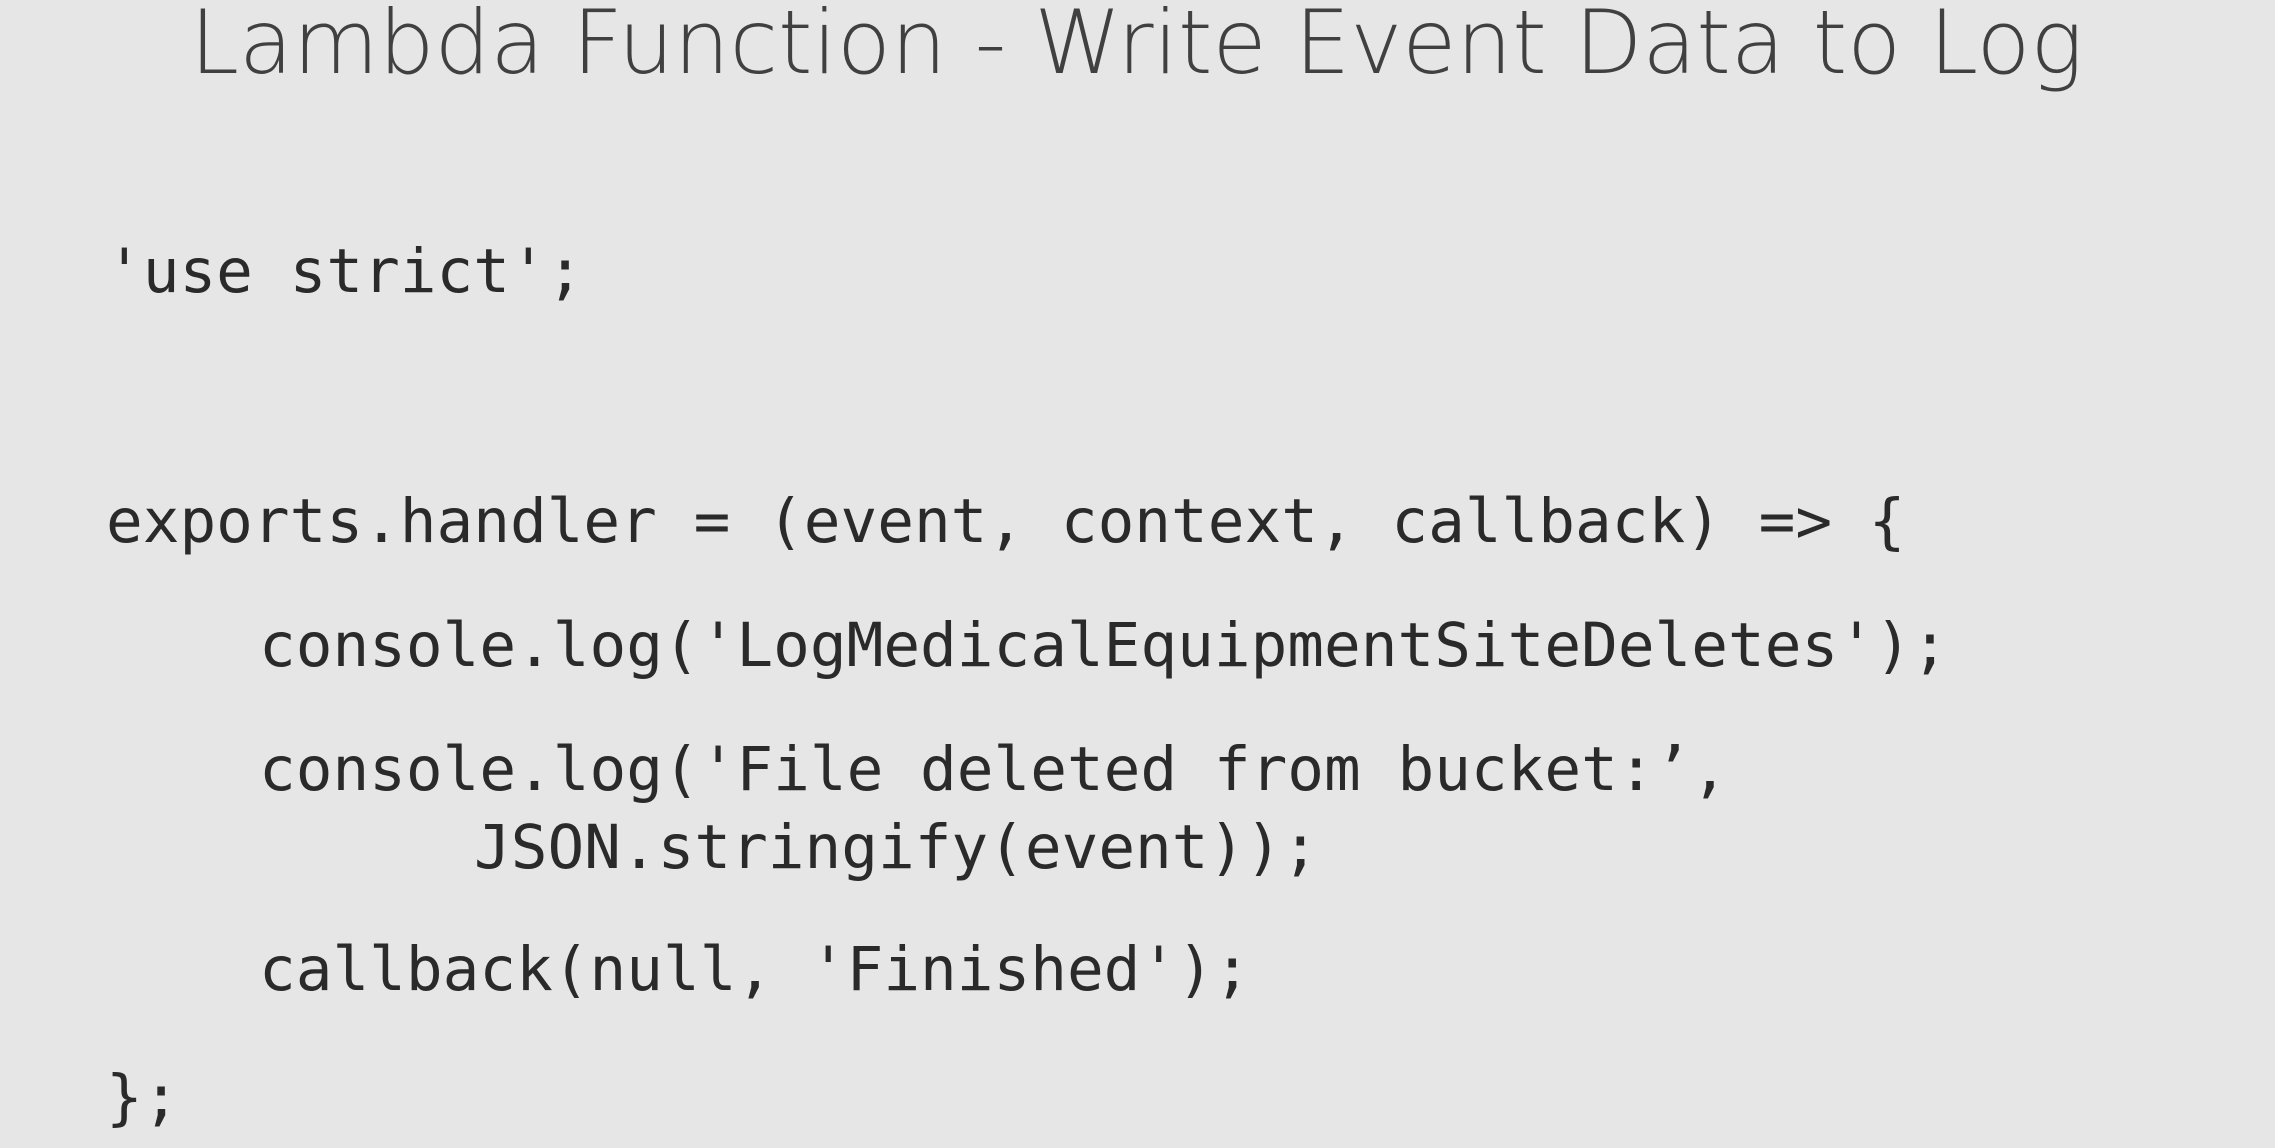 The image size is (2275, 1148). What do you see at coordinates (143, 1097) in the screenshot?
I see `code-line-closing-brace: };` at bounding box center [143, 1097].